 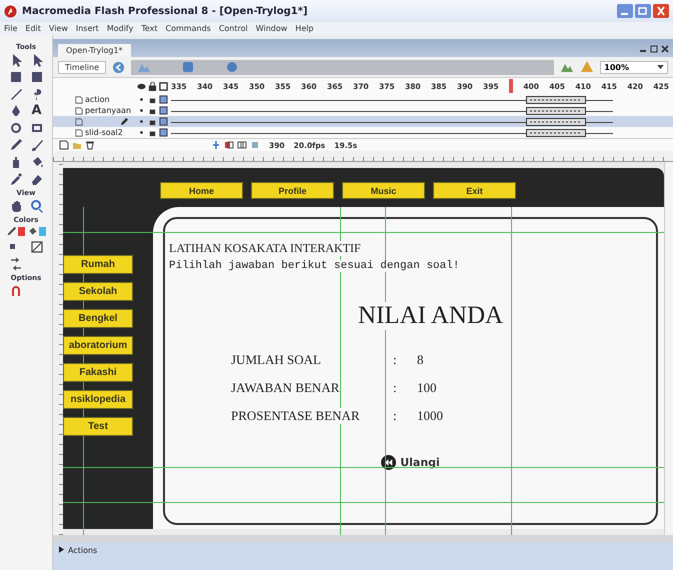 What do you see at coordinates (98, 318) in the screenshot?
I see `menu-button: Bengkel` at bounding box center [98, 318].